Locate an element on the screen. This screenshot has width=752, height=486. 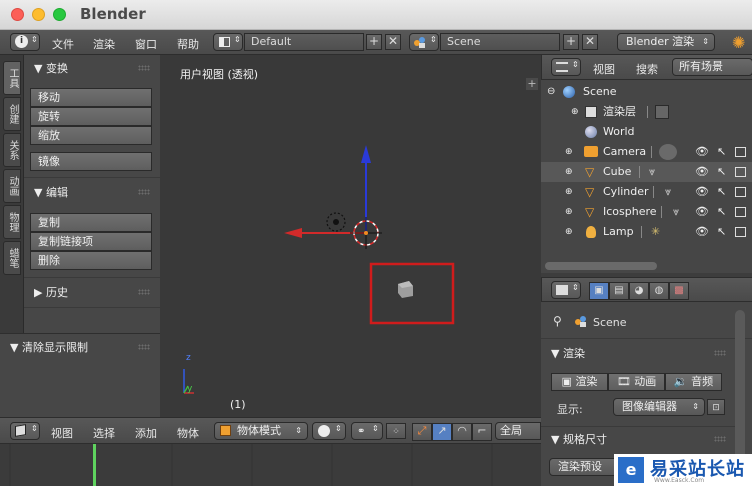
add-scene-button: + is located at coordinates (571, 42).